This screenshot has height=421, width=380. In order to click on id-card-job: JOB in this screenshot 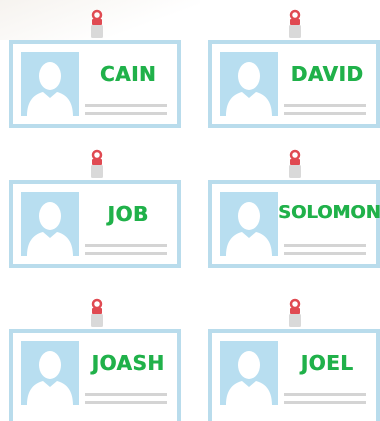, I will do `click(95, 224)`.